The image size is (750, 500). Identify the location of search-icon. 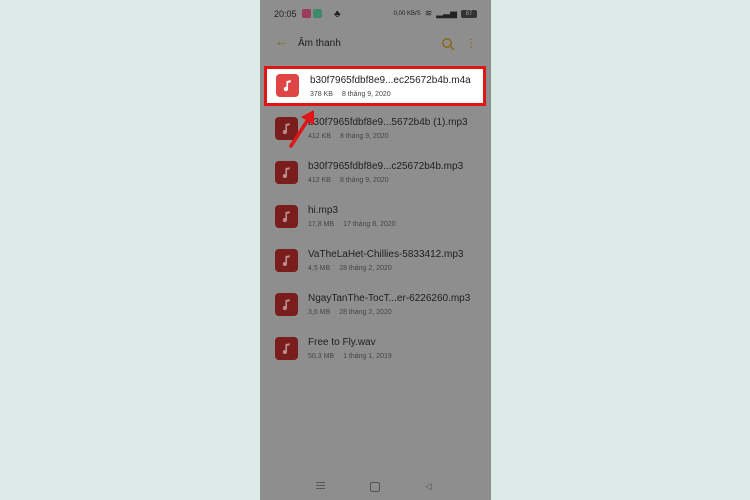
(448, 46).